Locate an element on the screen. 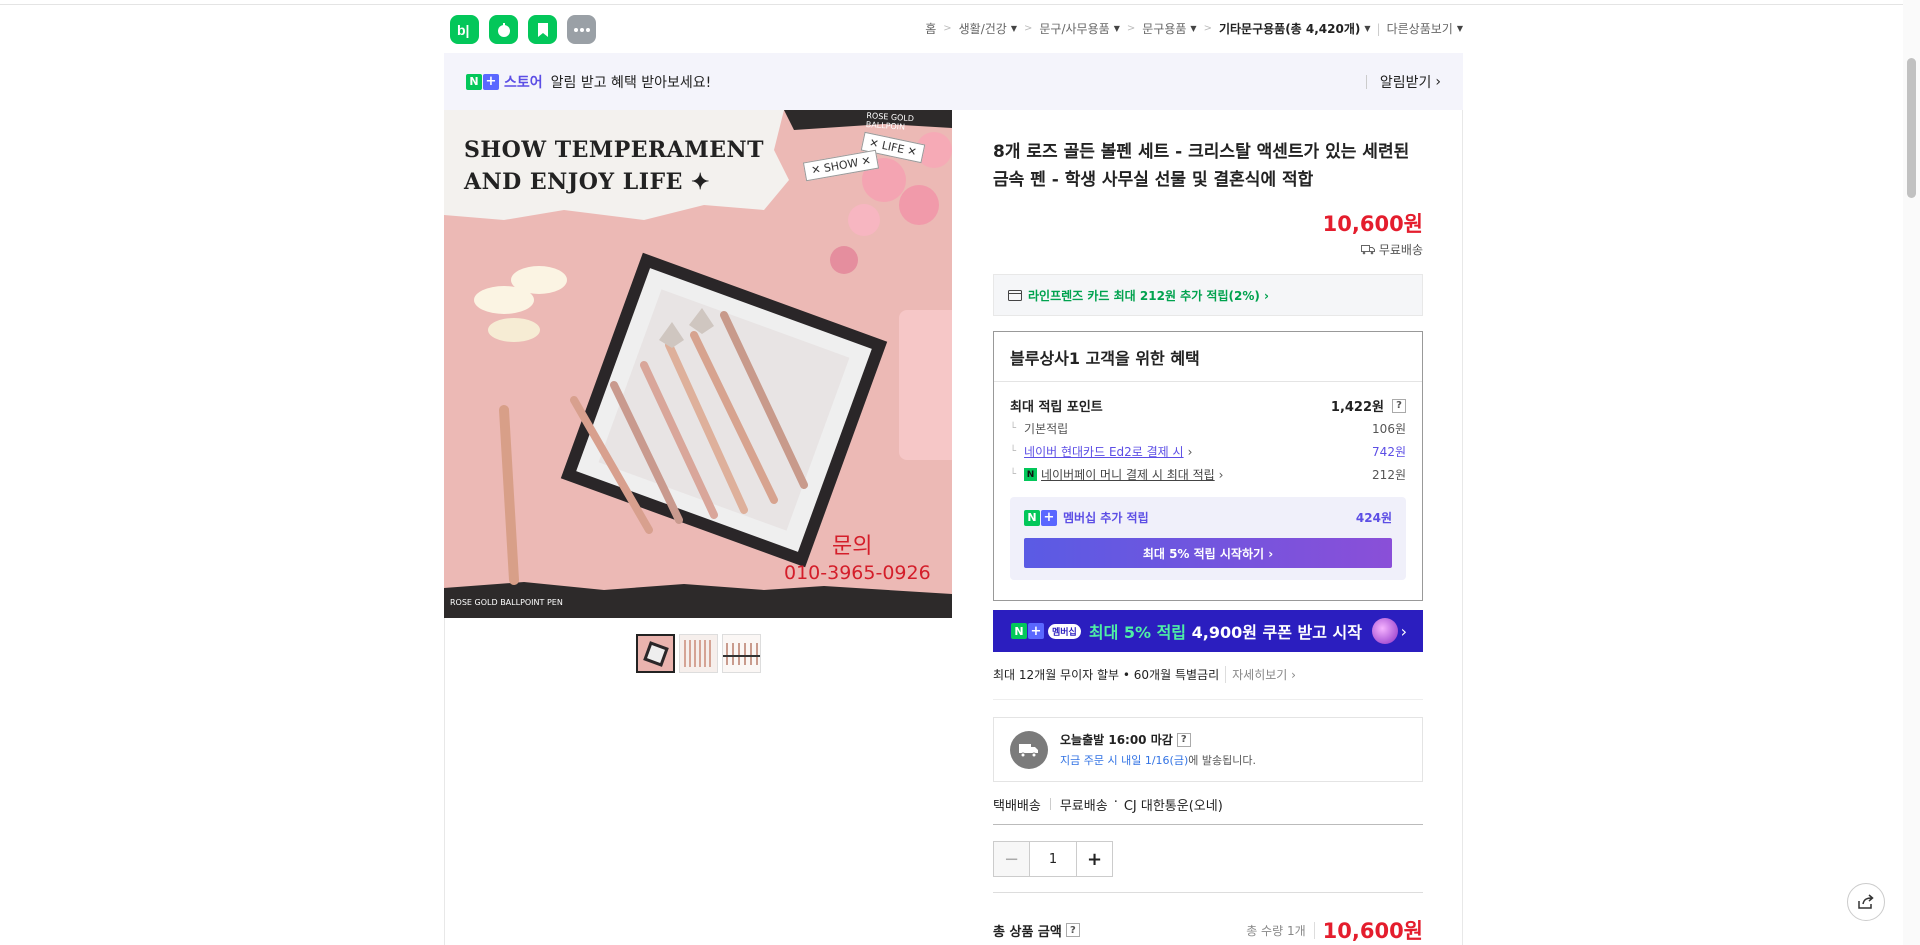 The image size is (1920, 945). installment-more-link: 자세히보기 › is located at coordinates (1260, 674).